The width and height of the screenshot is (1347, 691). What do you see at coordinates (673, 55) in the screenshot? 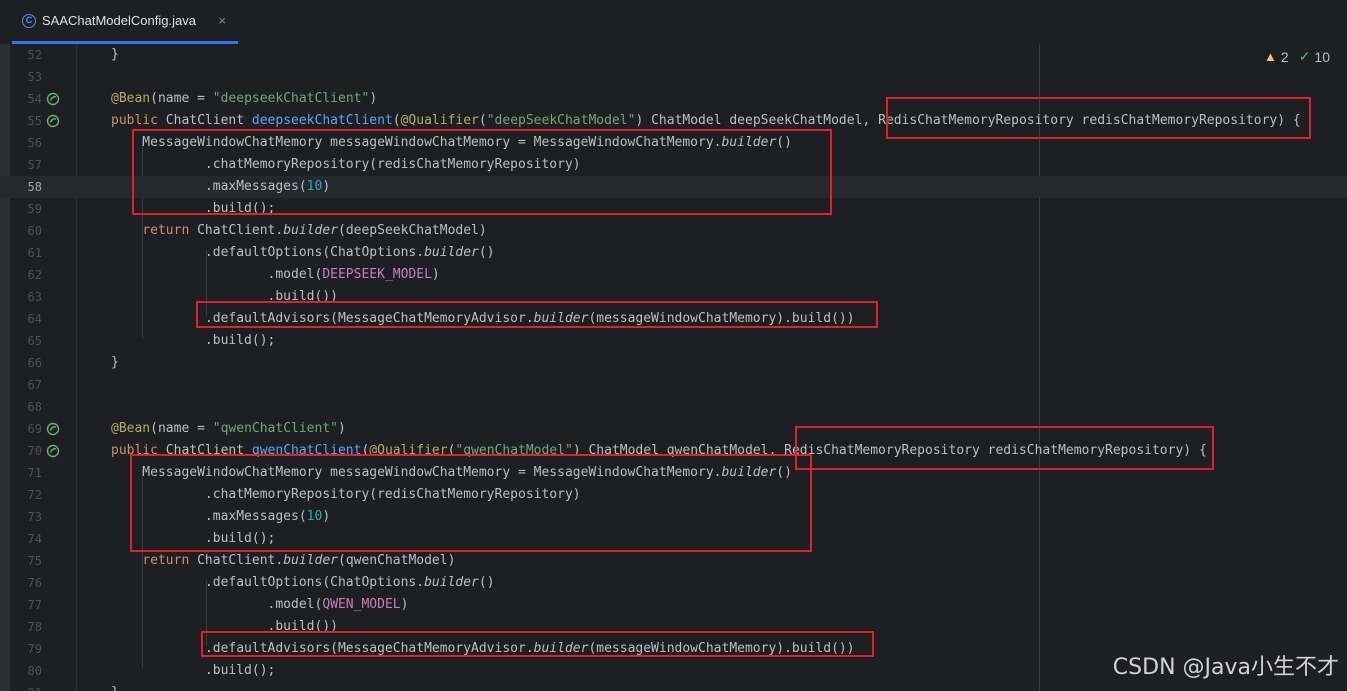
I see `code-line: 52}` at bounding box center [673, 55].